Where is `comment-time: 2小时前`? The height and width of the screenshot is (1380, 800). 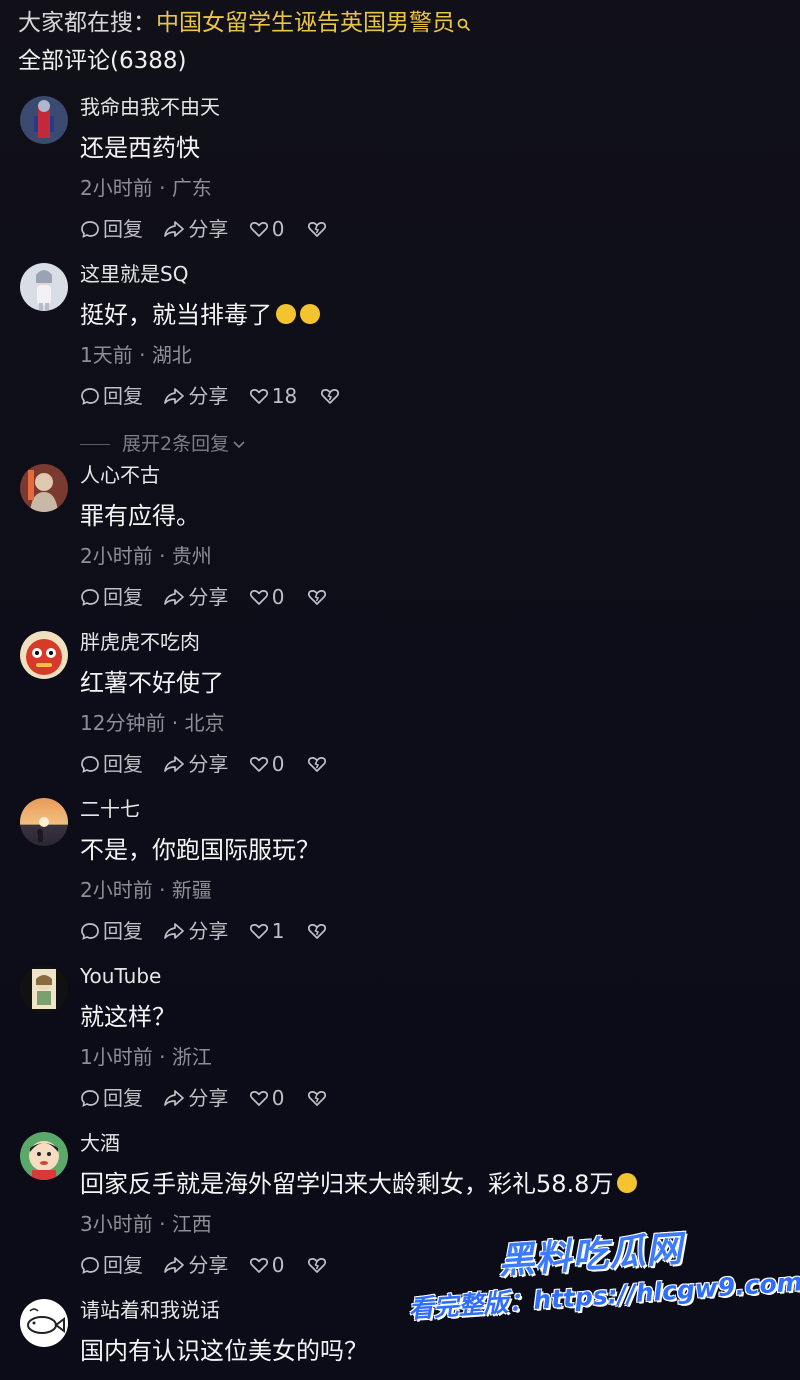 comment-time: 2小时前 is located at coordinates (116, 556).